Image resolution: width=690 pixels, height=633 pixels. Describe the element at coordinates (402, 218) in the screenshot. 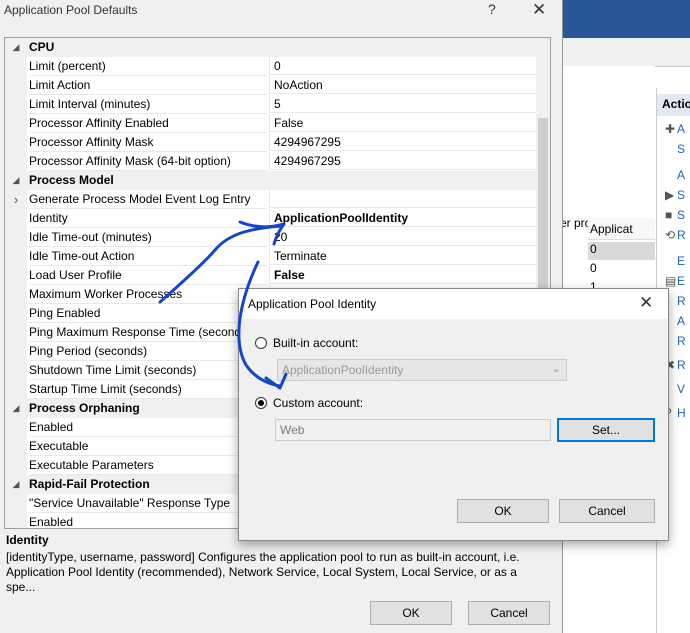

I see `property-value: ApplicationPoolIdentity` at that location.